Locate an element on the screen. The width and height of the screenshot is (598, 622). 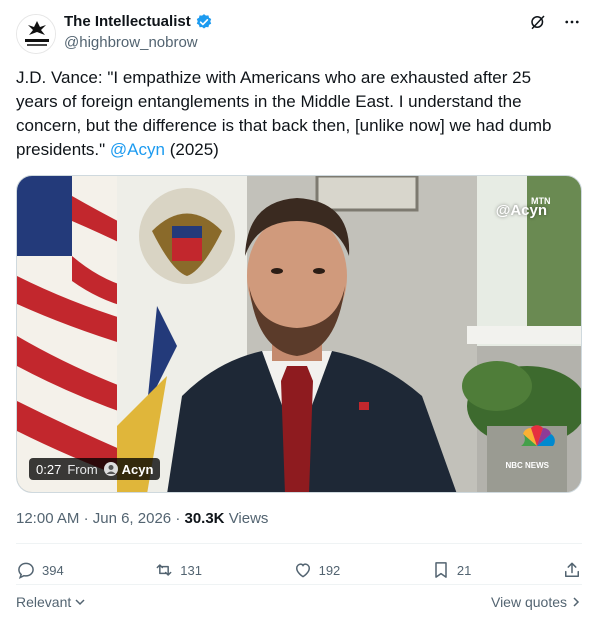
from-label: From is located at coordinates (82, 469).